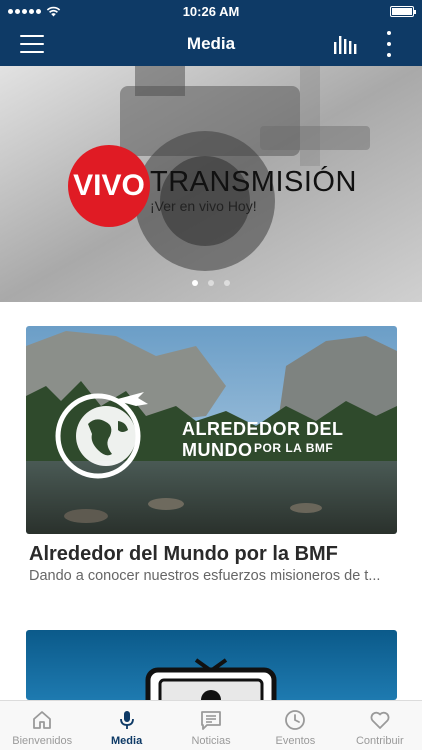  What do you see at coordinates (211, 741) in the screenshot?
I see `tab-label: Noticias` at bounding box center [211, 741].